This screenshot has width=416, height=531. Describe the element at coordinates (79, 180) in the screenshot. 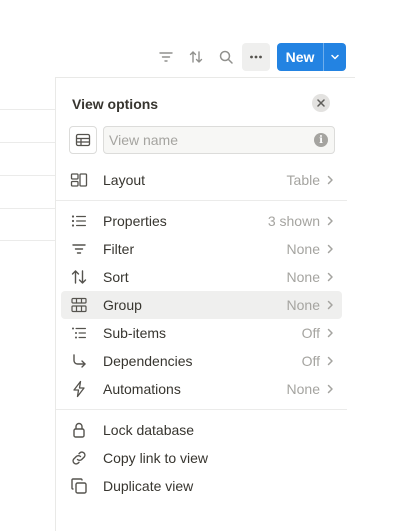

I see `layout-icon` at that location.